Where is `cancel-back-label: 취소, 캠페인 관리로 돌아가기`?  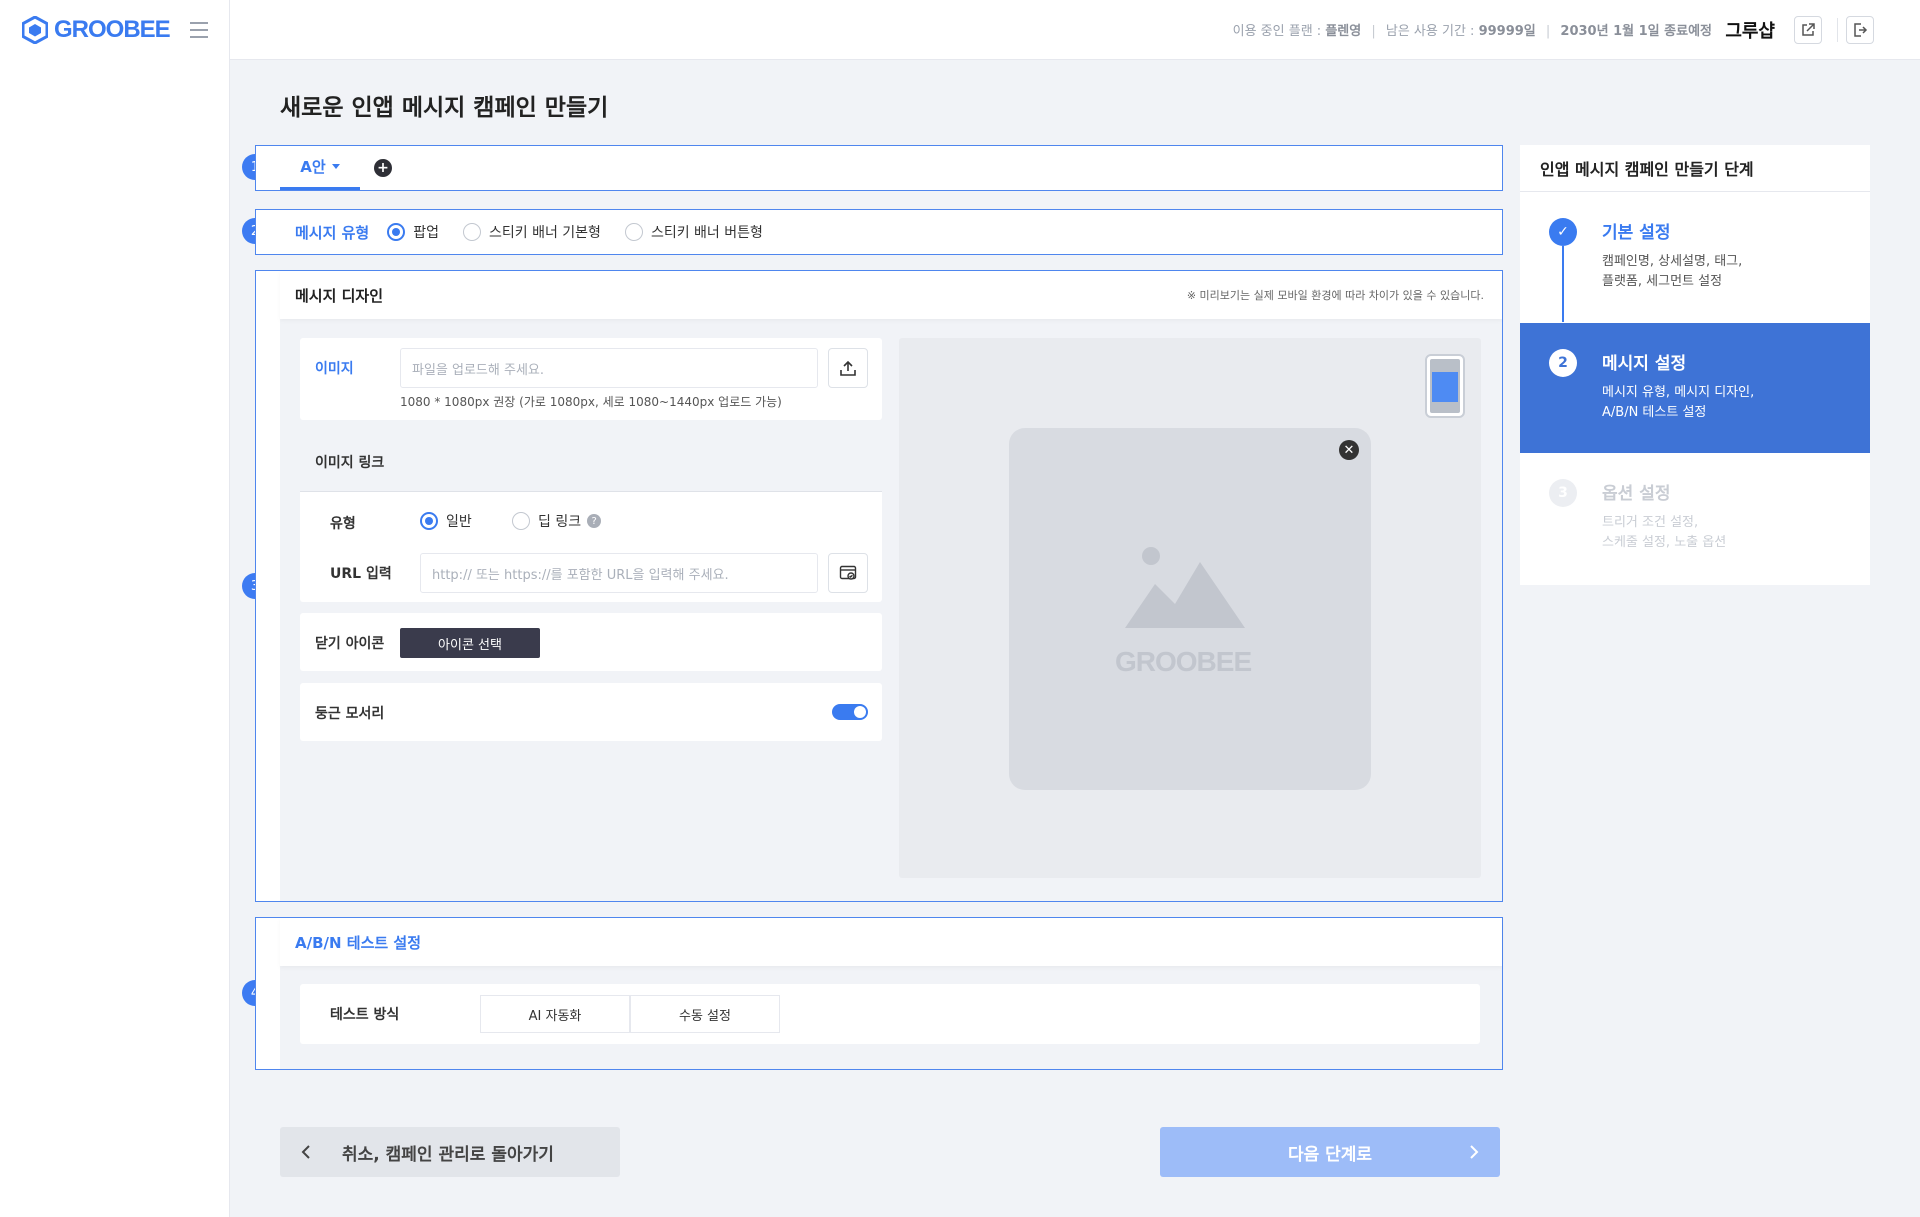 cancel-back-label: 취소, 캠페인 관리로 돌아가기 is located at coordinates (448, 1154).